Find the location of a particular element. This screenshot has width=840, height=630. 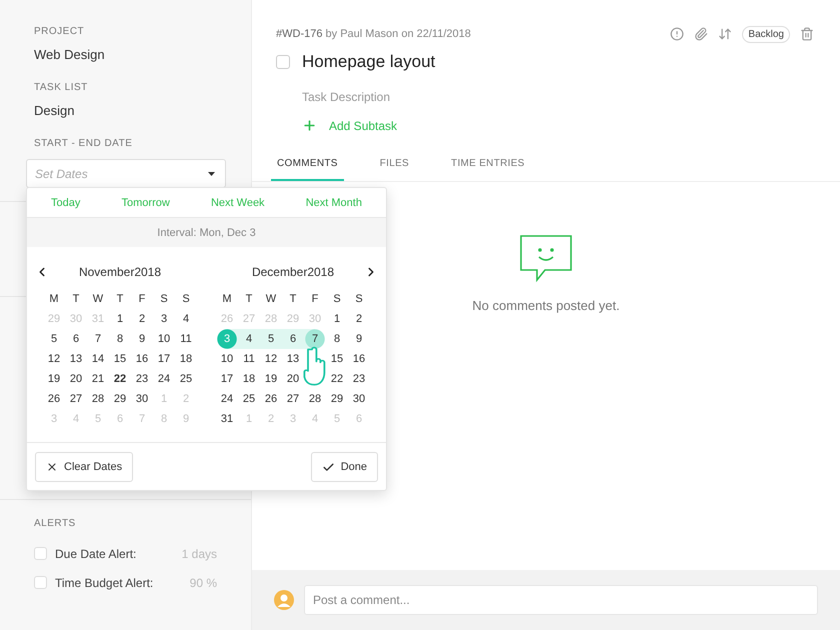

field-value: Design is located at coordinates (55, 110).